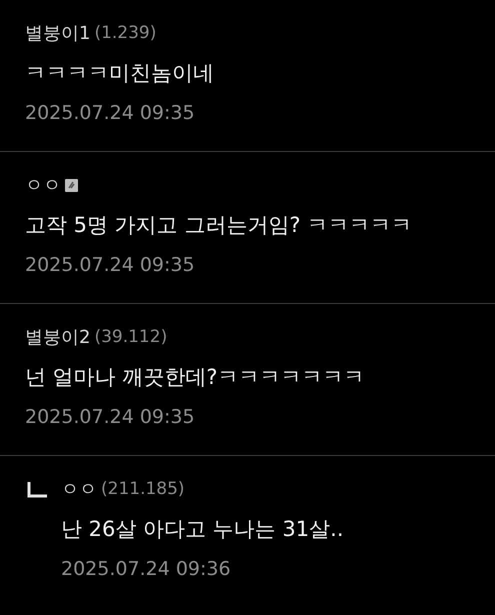  Describe the element at coordinates (57, 33) in the screenshot. I see `comment-author: 별붕이1` at that location.